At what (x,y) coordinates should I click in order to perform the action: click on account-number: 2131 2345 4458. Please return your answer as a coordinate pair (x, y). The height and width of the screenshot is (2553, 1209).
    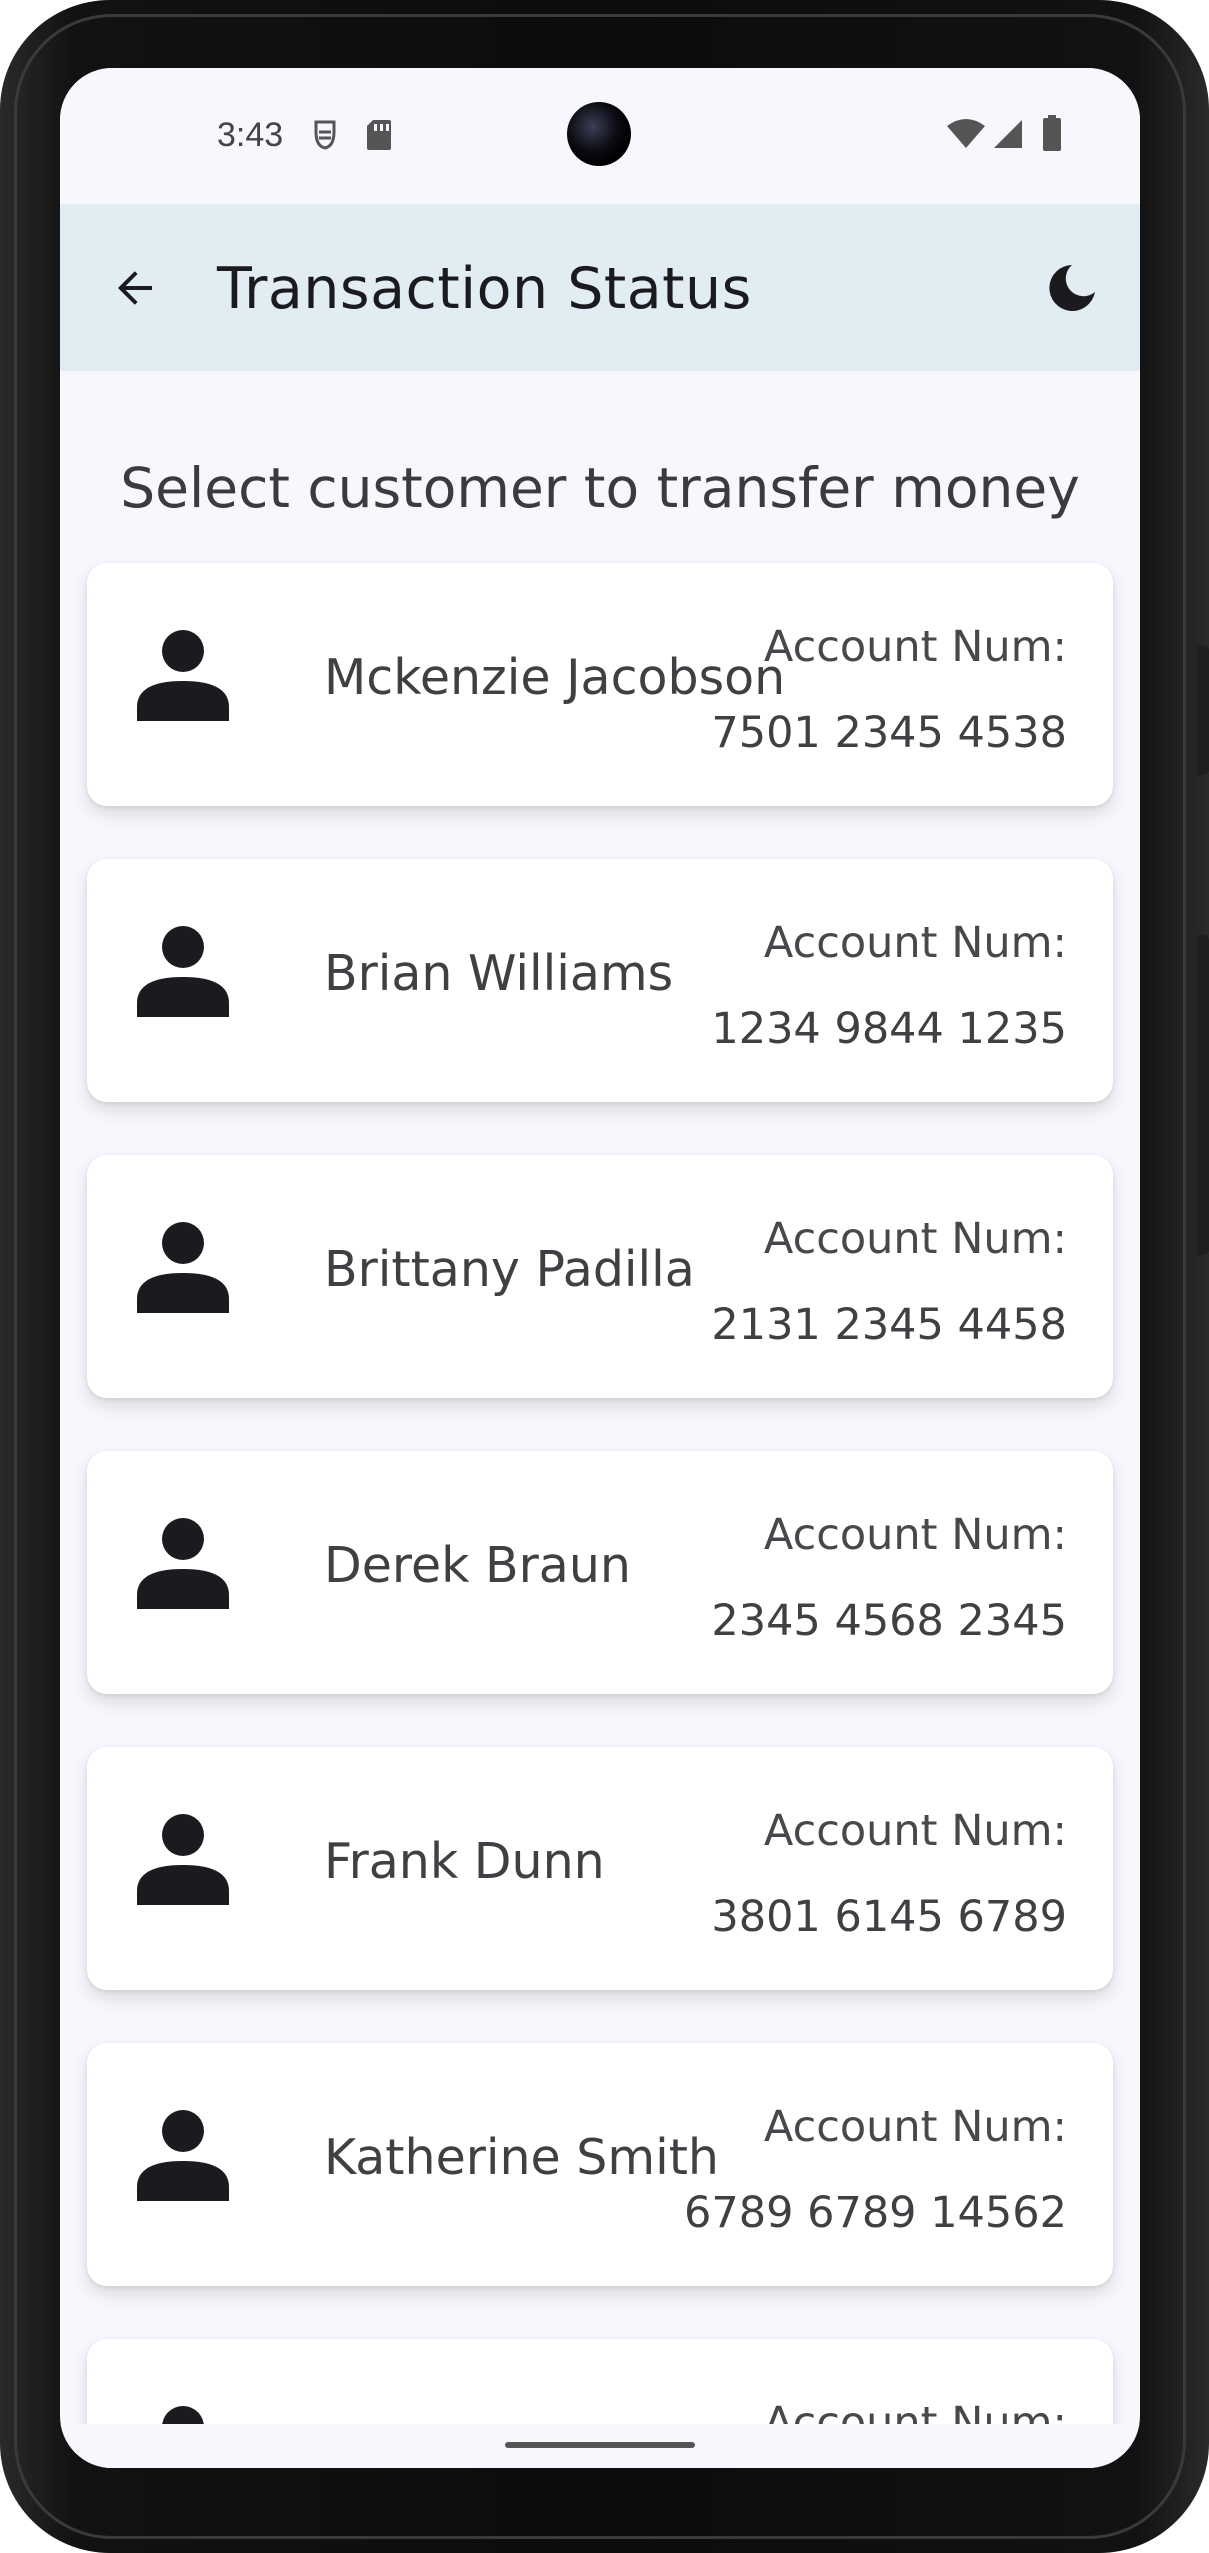
    Looking at the image, I should click on (889, 1325).